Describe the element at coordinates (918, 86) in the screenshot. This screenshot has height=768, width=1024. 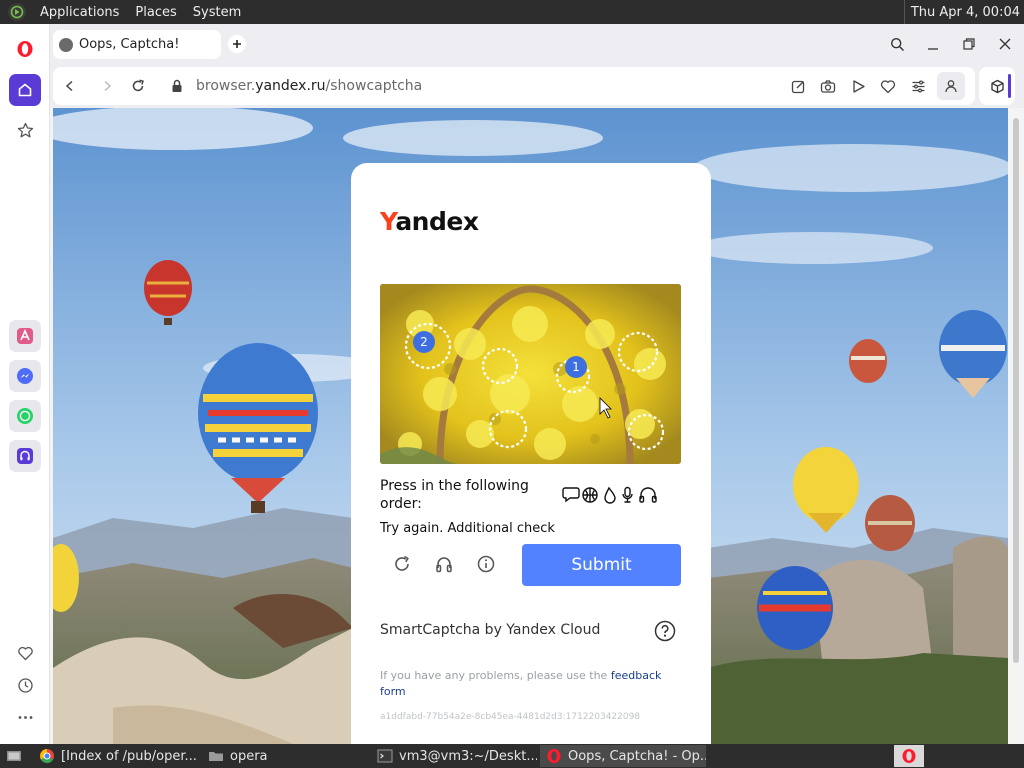
I see `easy-setup-icon` at that location.